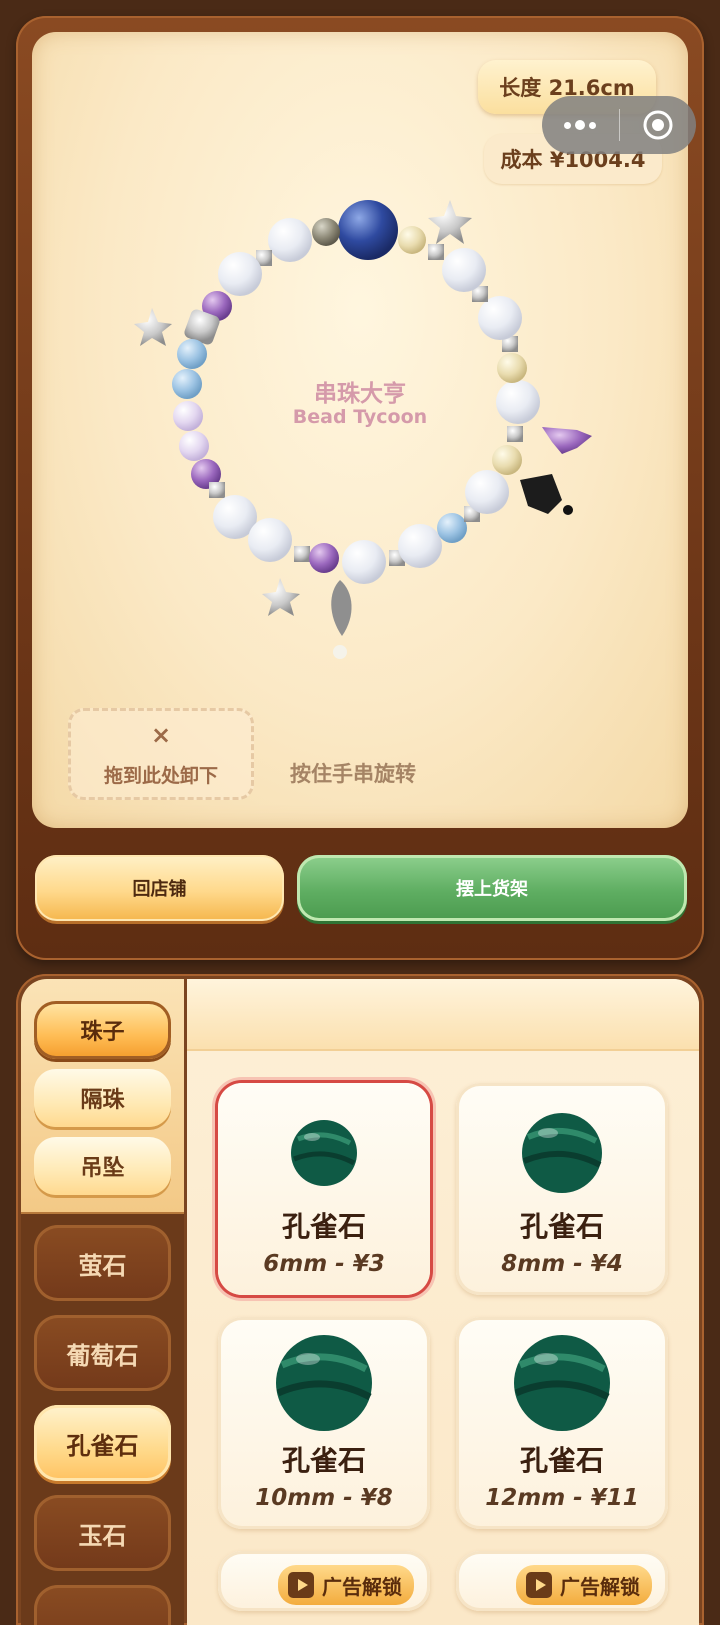  What do you see at coordinates (159, 888) in the screenshot?
I see `back-to-shop-button: 回店铺` at bounding box center [159, 888].